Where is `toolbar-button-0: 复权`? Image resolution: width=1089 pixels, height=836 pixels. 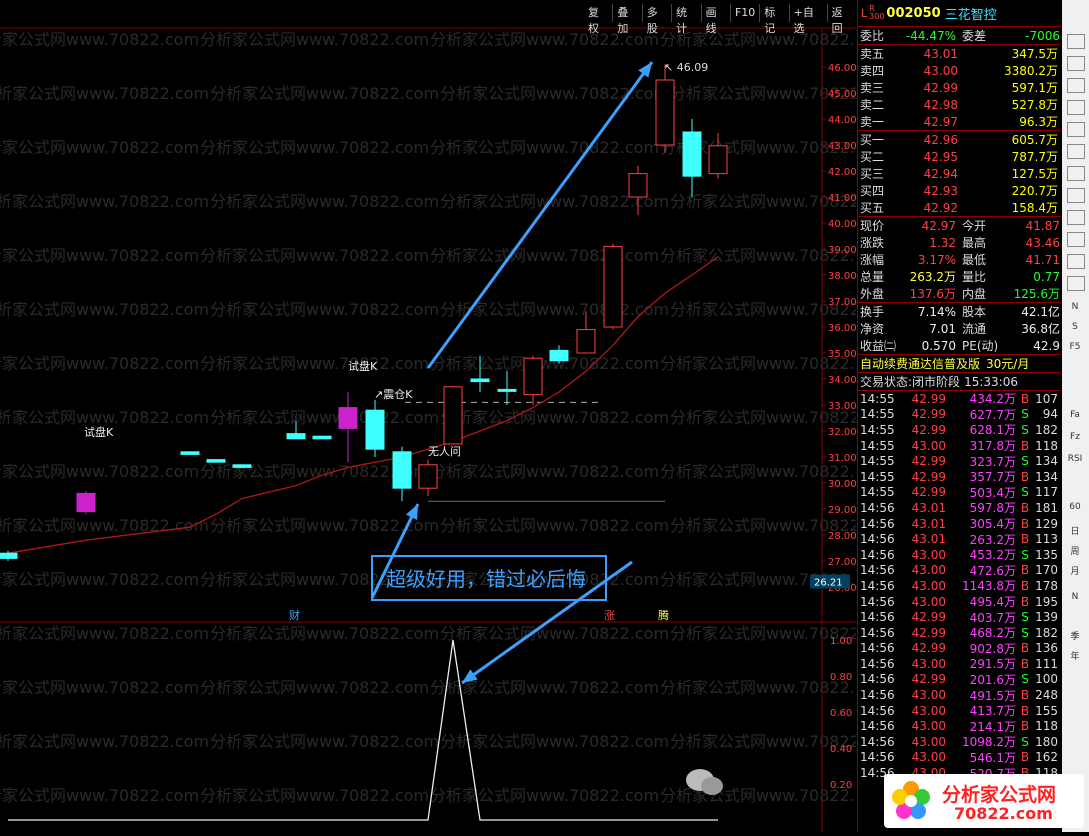 toolbar-button-0: 复权 is located at coordinates (598, 19).